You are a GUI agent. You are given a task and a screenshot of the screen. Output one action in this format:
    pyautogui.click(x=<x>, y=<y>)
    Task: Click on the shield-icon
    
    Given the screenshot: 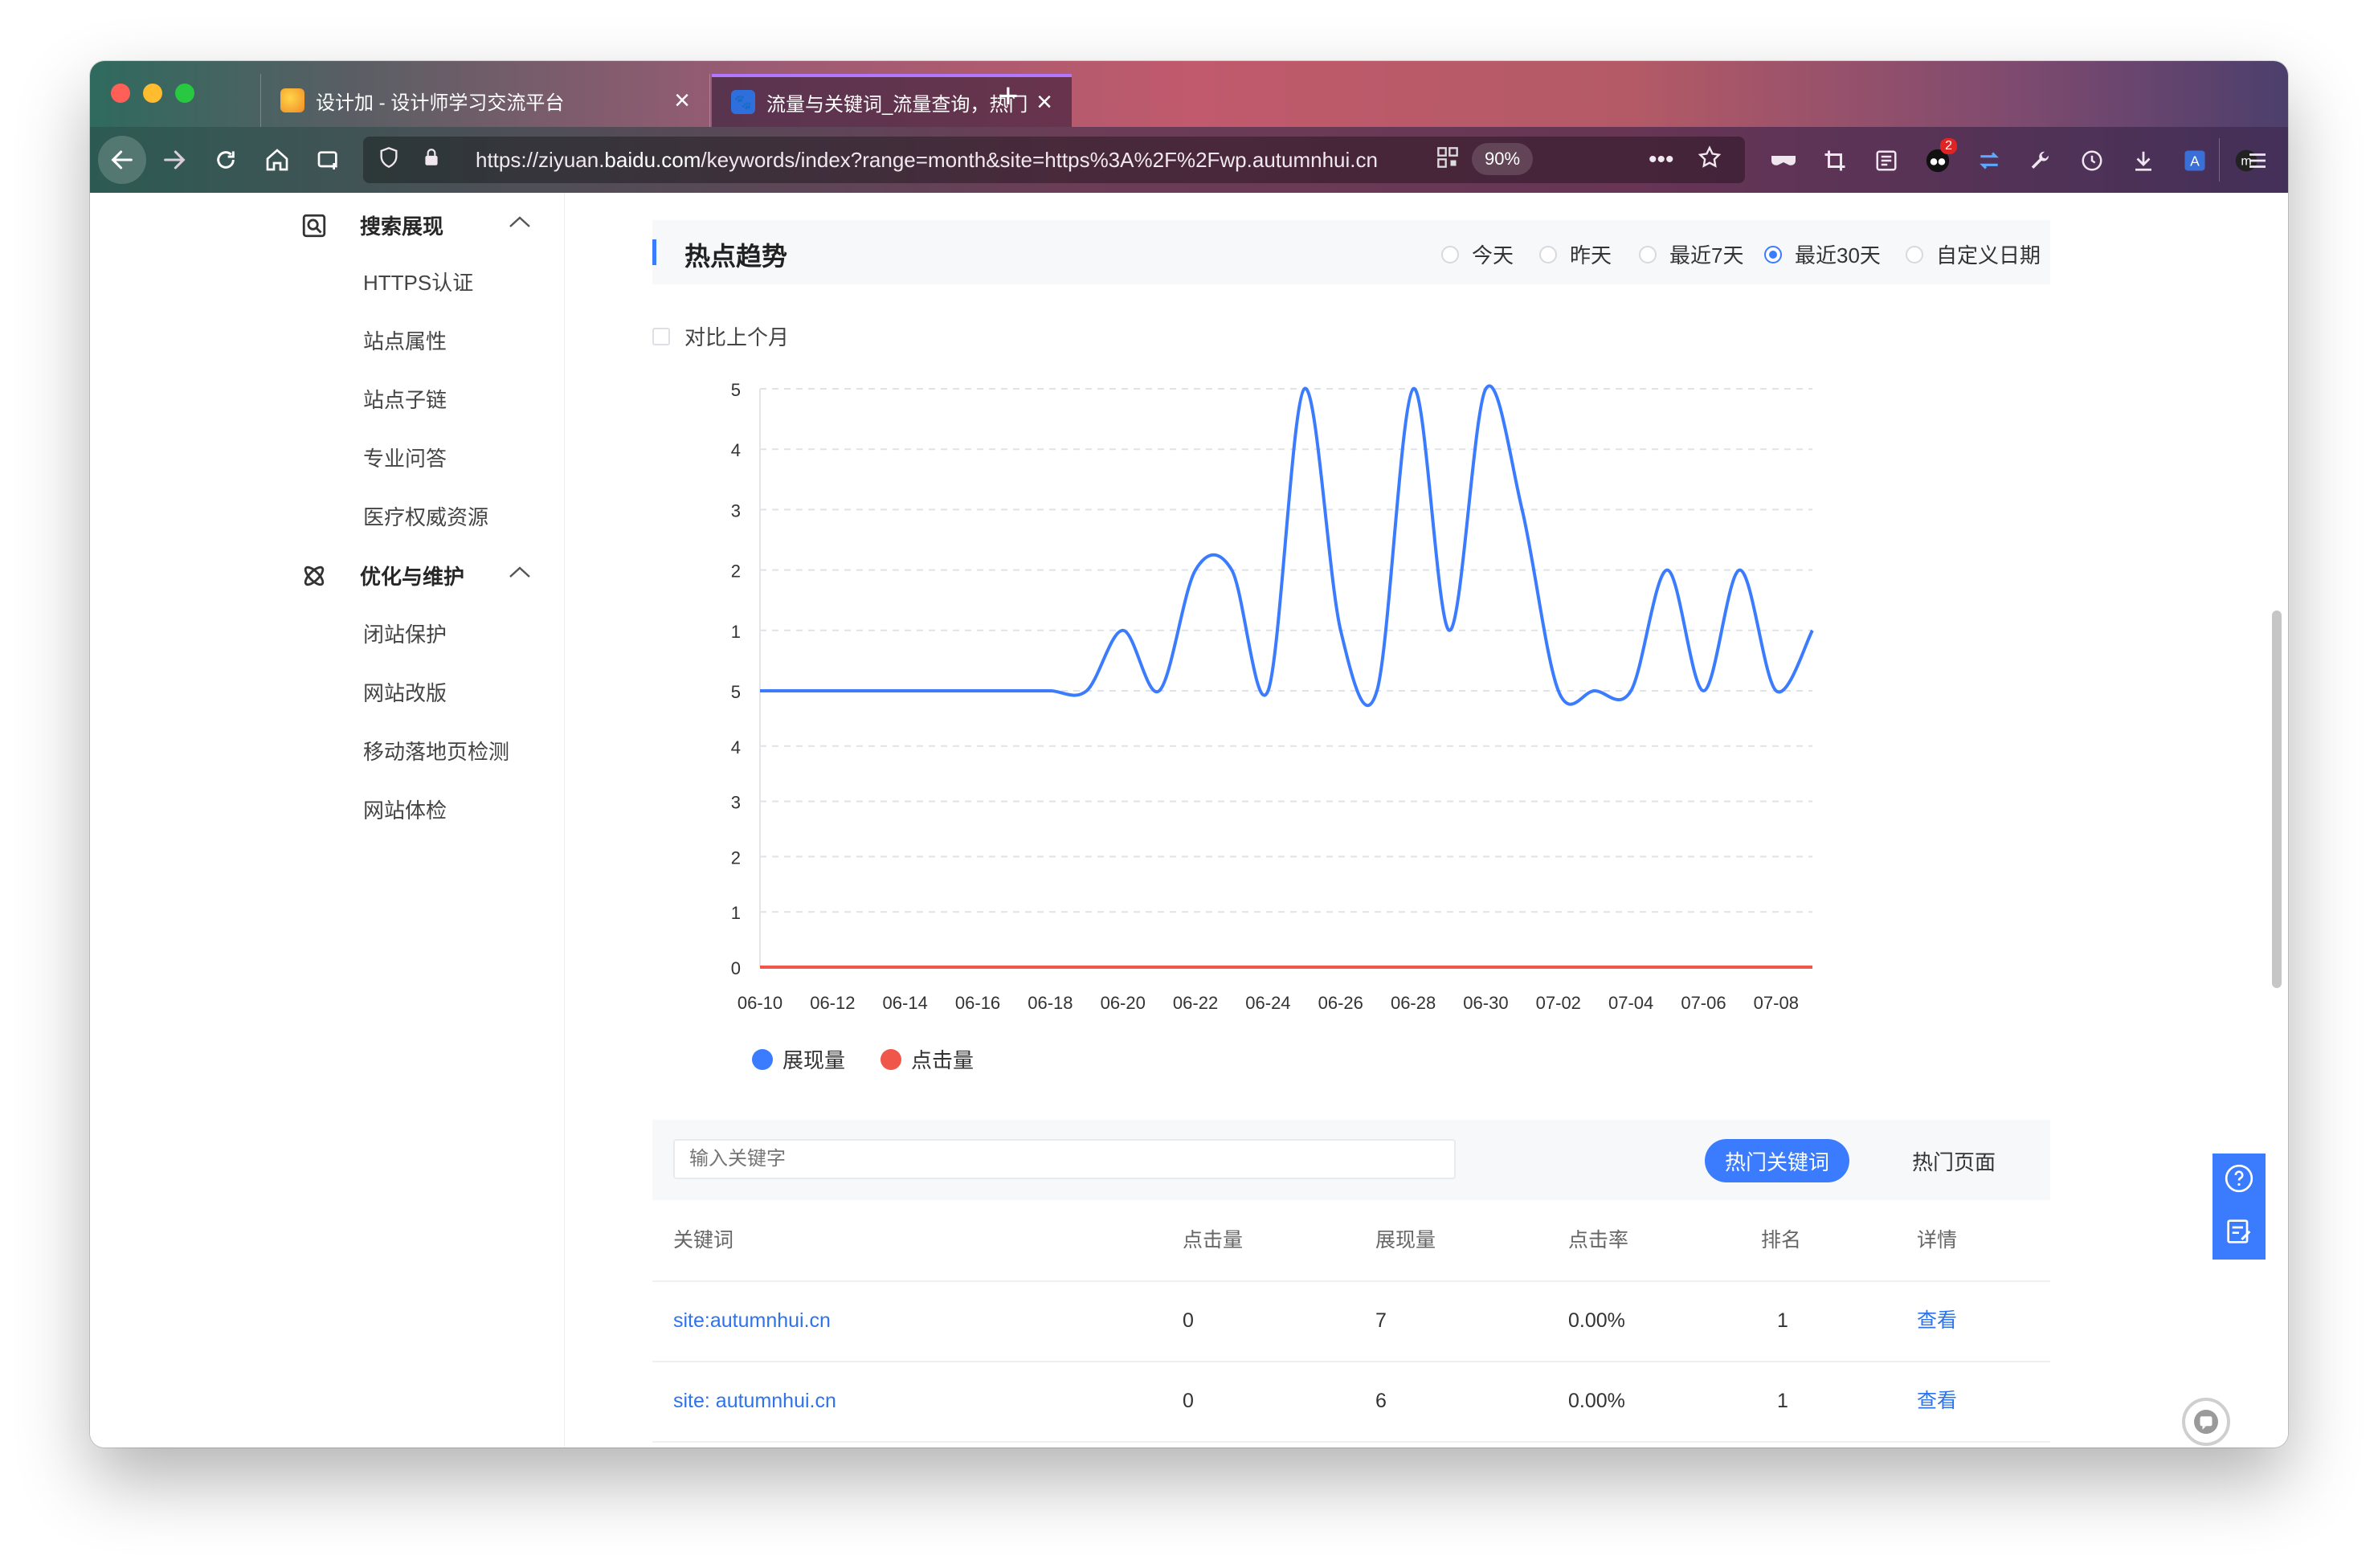 What is the action you would take?
    pyautogui.click(x=389, y=160)
    